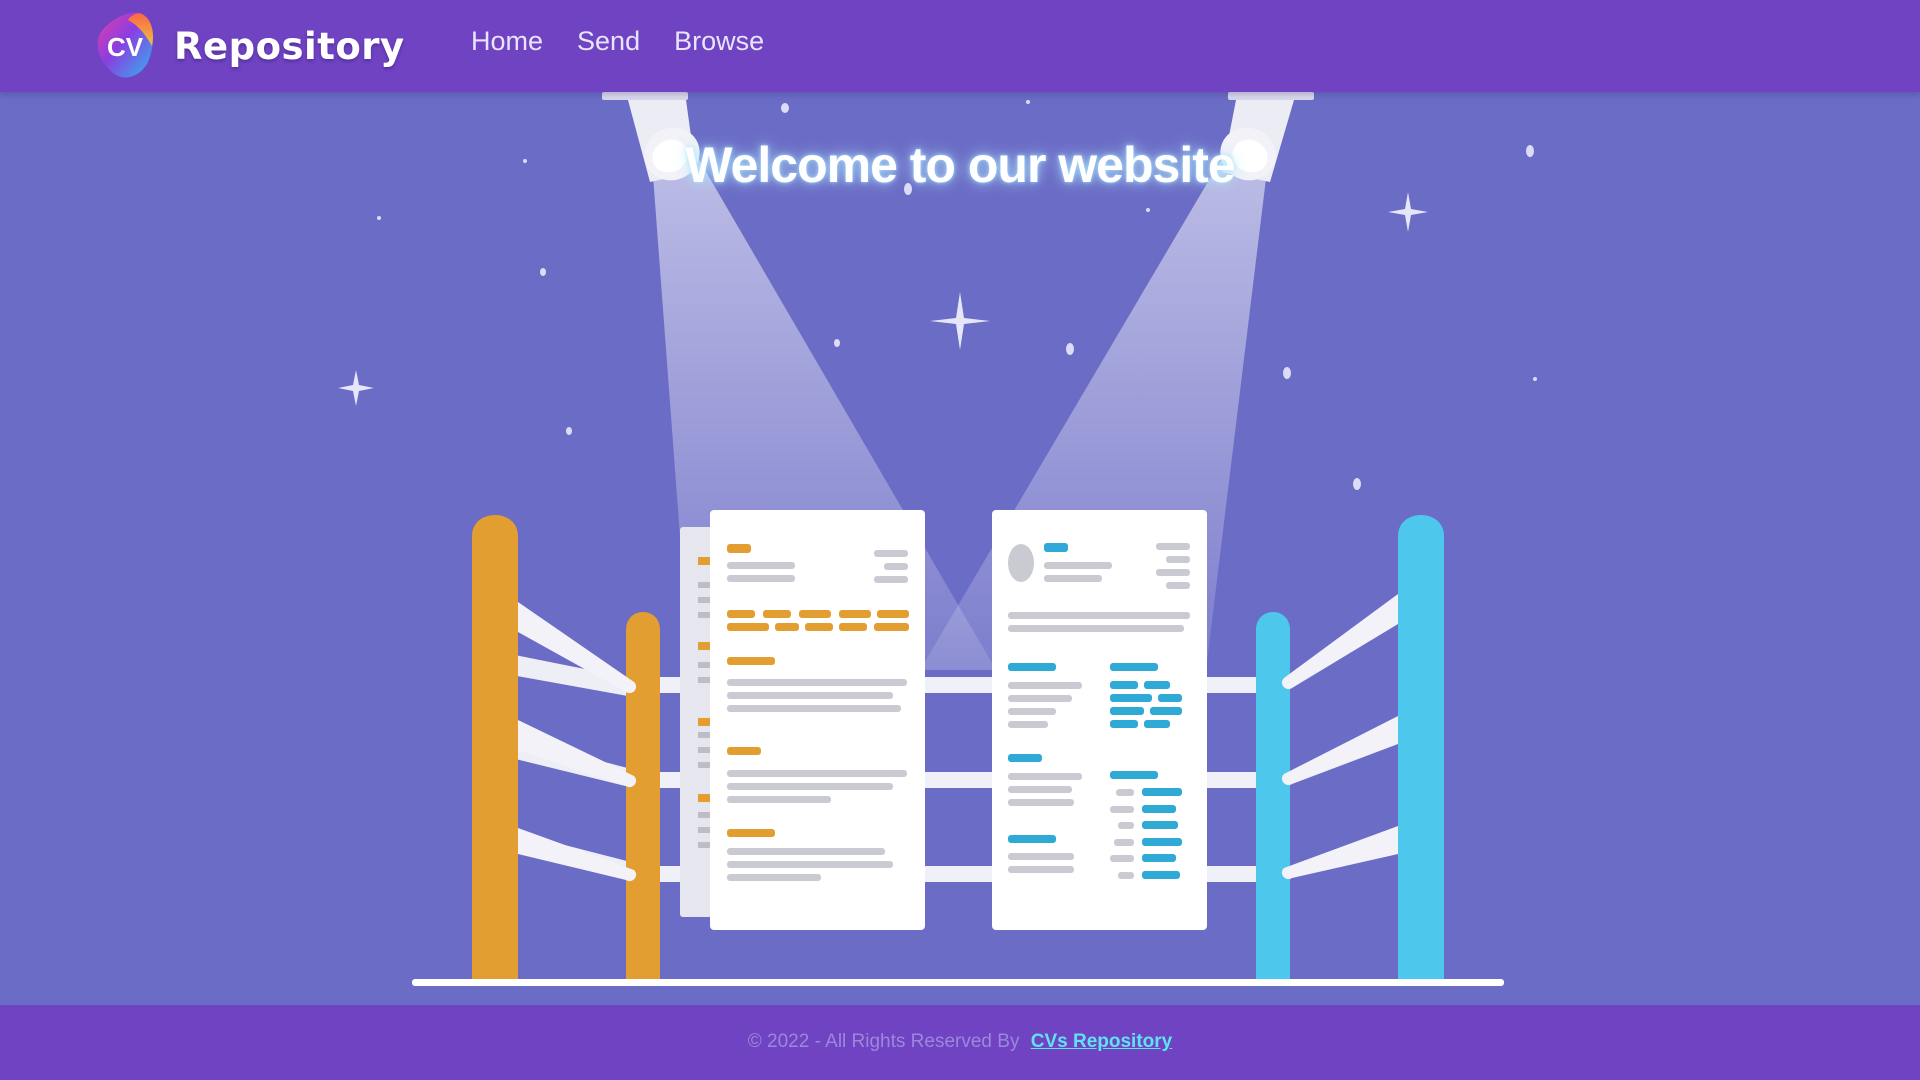 This screenshot has height=1080, width=1920. What do you see at coordinates (883, 1041) in the screenshot?
I see `copyright-text: © 2022 - All Rights Reserved By` at bounding box center [883, 1041].